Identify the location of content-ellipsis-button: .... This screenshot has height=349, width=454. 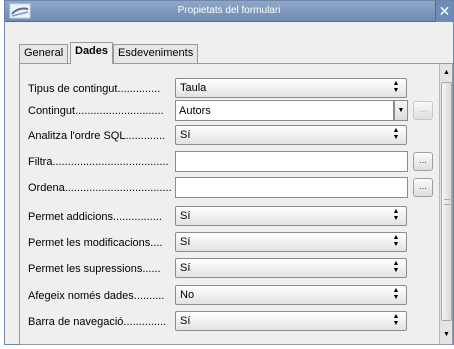
(423, 110).